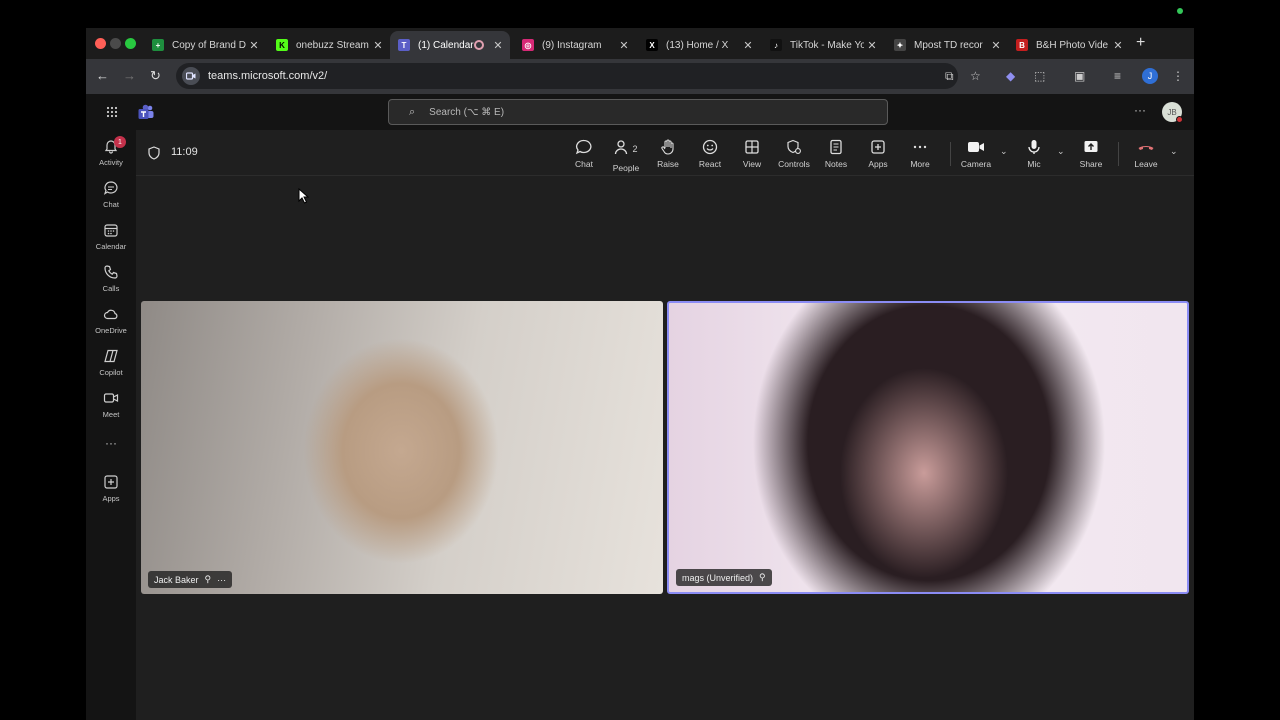 The height and width of the screenshot is (720, 1280). I want to click on hang-up-icon, so click(1146, 147).